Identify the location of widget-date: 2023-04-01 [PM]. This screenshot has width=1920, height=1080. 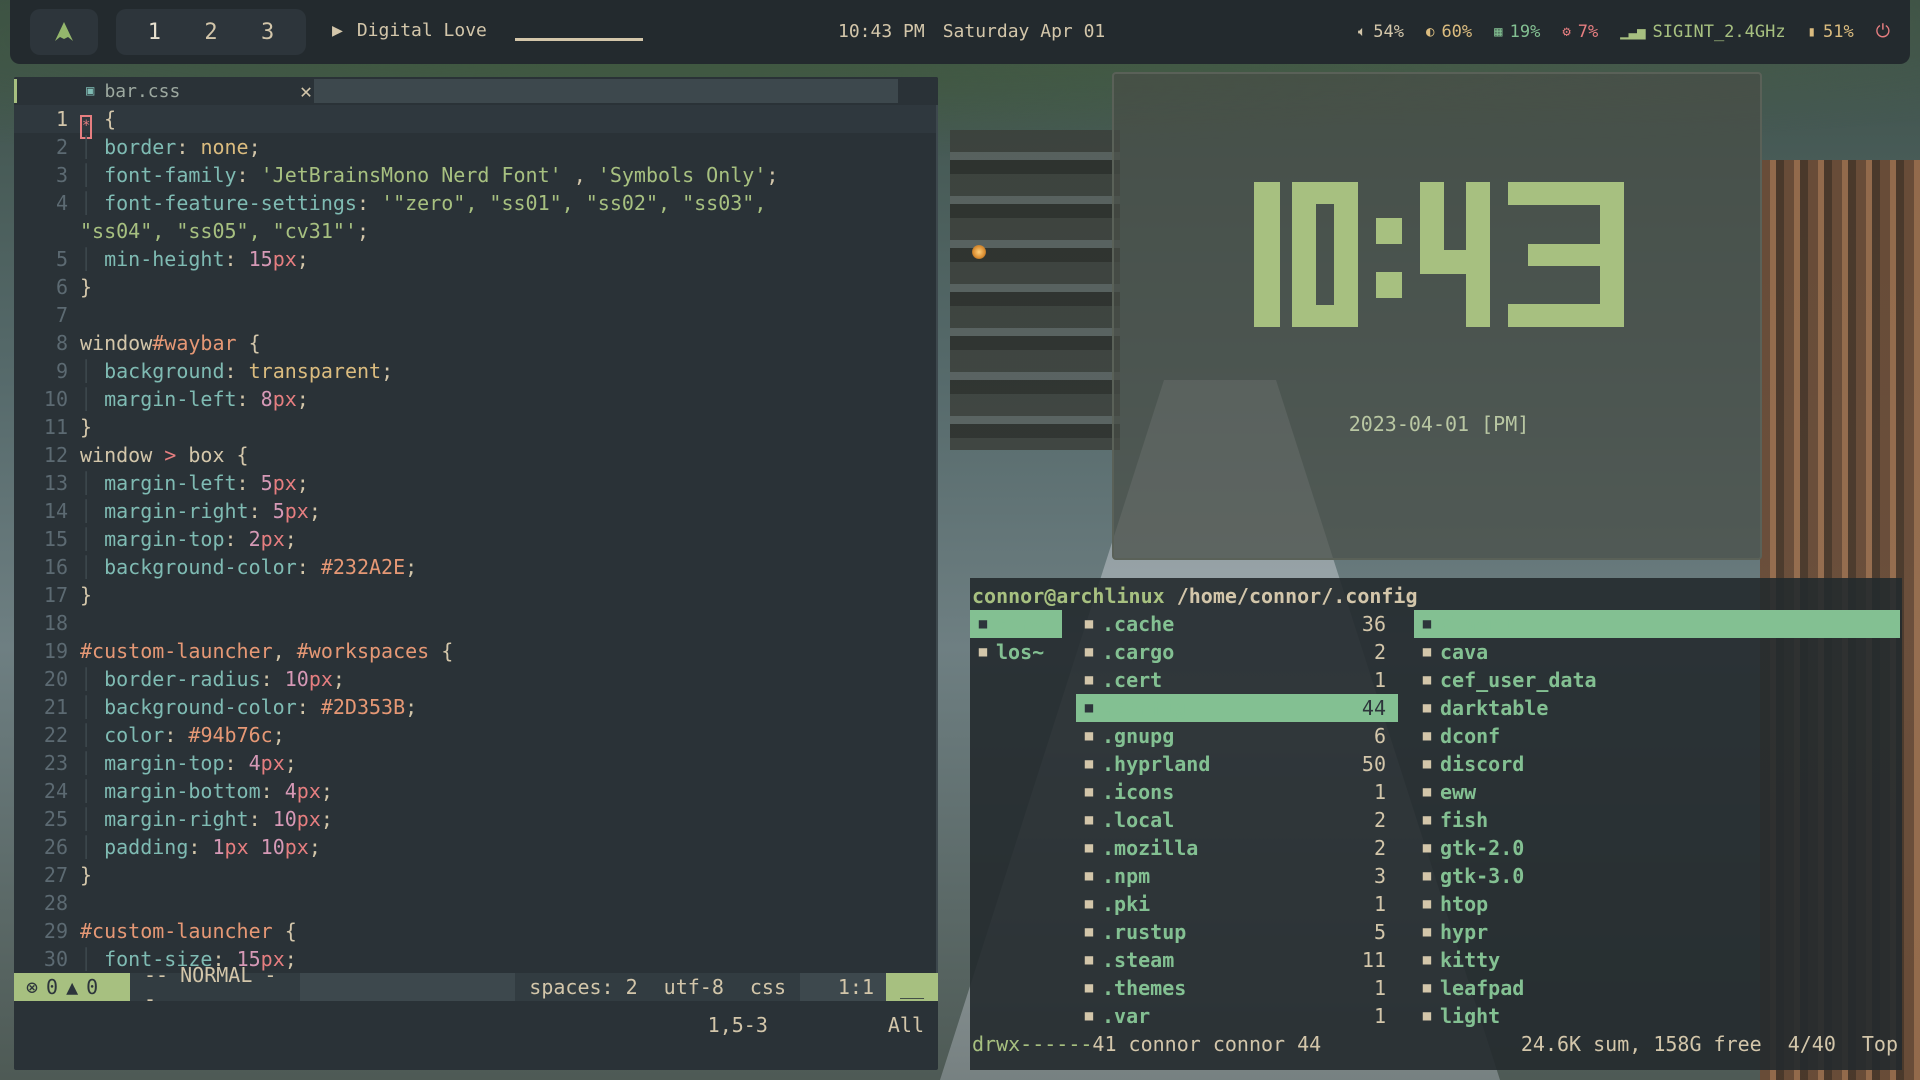
(1439, 424).